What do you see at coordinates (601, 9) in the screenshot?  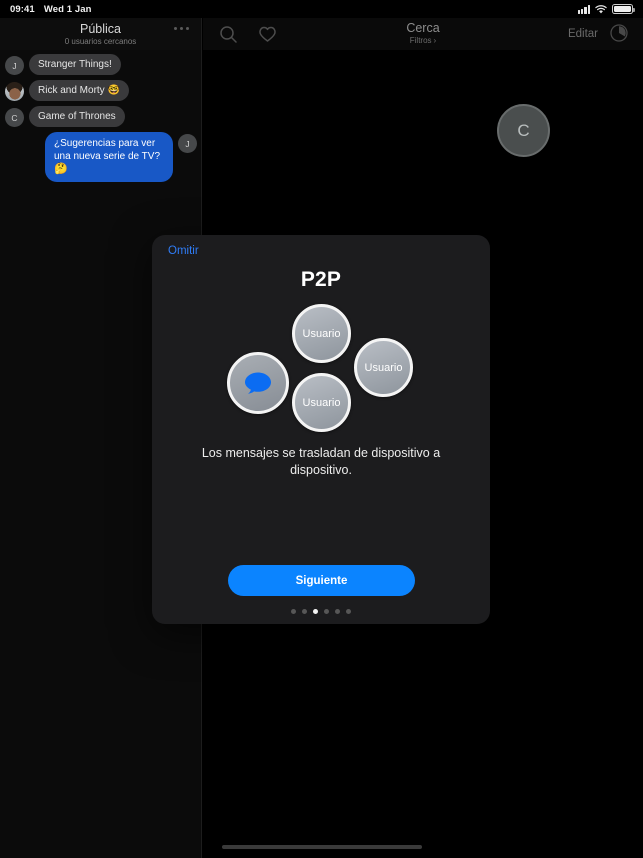 I see `wifi-icon` at bounding box center [601, 9].